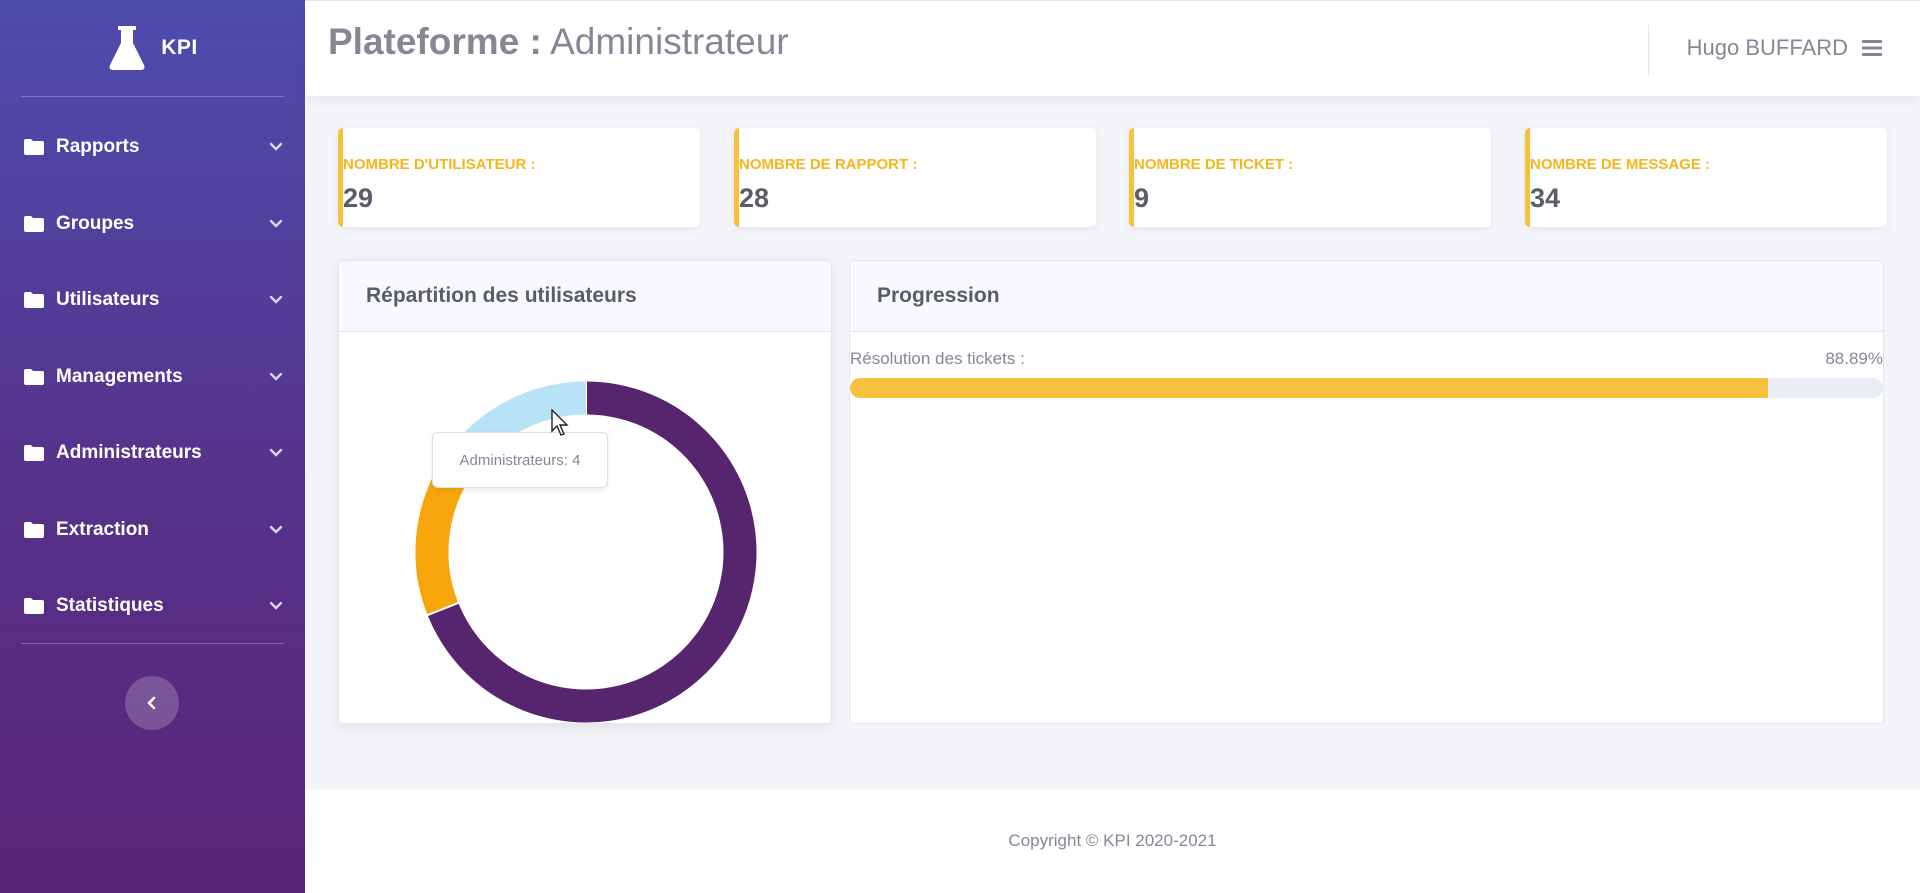 Image resolution: width=1920 pixels, height=893 pixels. Describe the element at coordinates (1854, 358) in the screenshot. I see `progress-value: 88.89%` at that location.